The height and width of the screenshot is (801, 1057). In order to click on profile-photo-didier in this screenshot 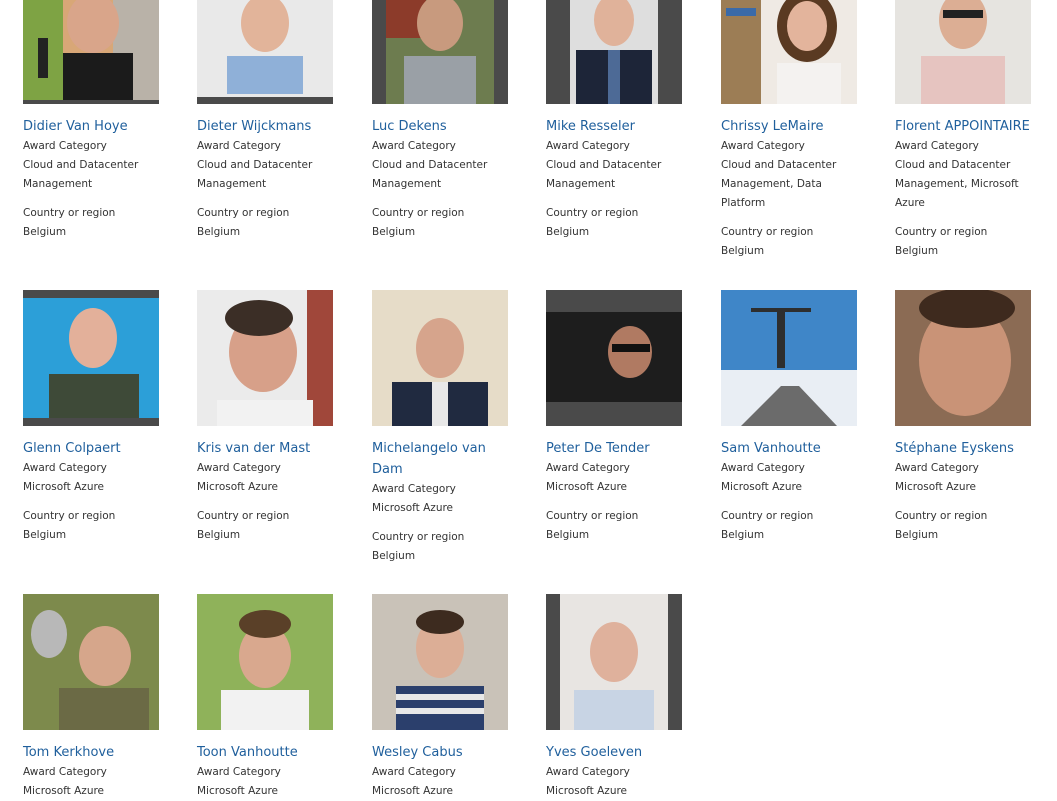, I will do `click(91, 52)`.